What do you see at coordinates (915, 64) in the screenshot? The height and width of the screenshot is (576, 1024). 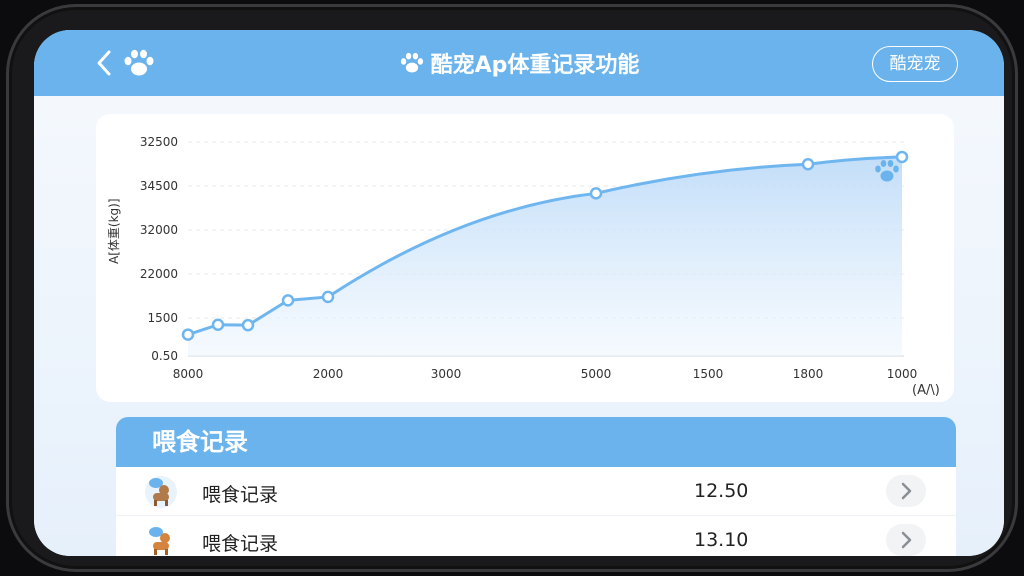 I see `header-pill-button: 酷宠宠` at bounding box center [915, 64].